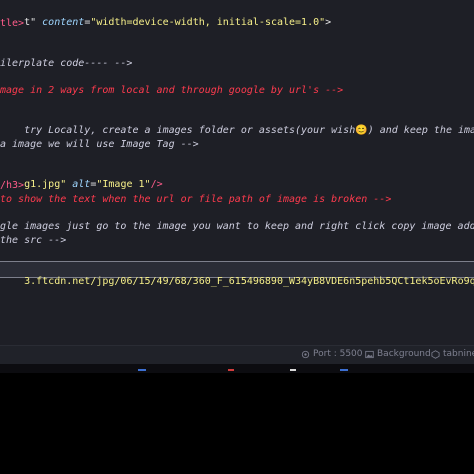  Describe the element at coordinates (361, 130) in the screenshot. I see `smile-emoji-icon: 😊` at that location.